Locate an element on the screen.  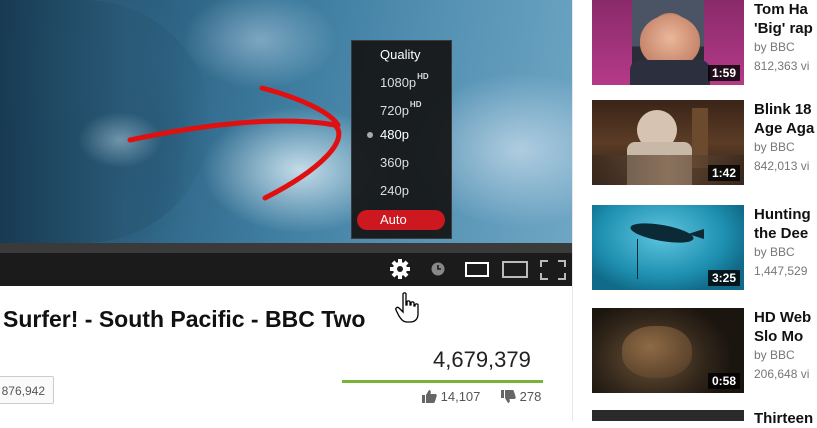
video-duration: 0:58 is located at coordinates (723, 381).